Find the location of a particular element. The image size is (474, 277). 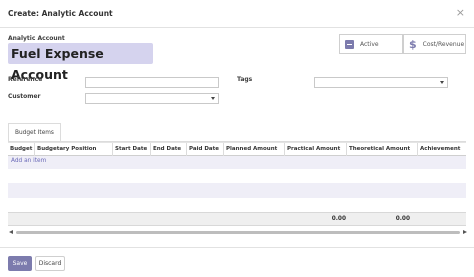

dialog-header: Create: Analytic Account × is located at coordinates (237, 14).